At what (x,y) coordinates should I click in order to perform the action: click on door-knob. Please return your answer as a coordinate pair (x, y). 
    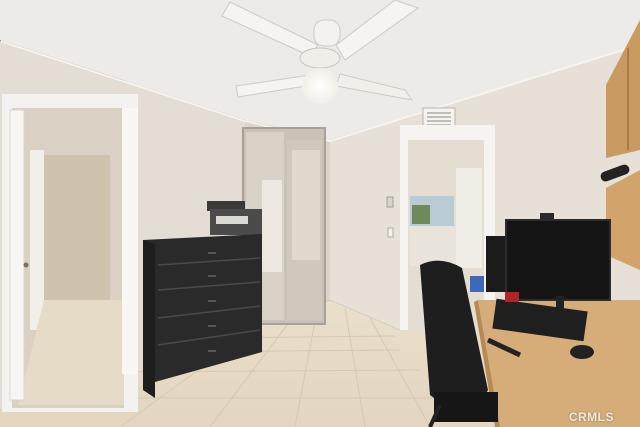
    Looking at the image, I should click on (26, 265).